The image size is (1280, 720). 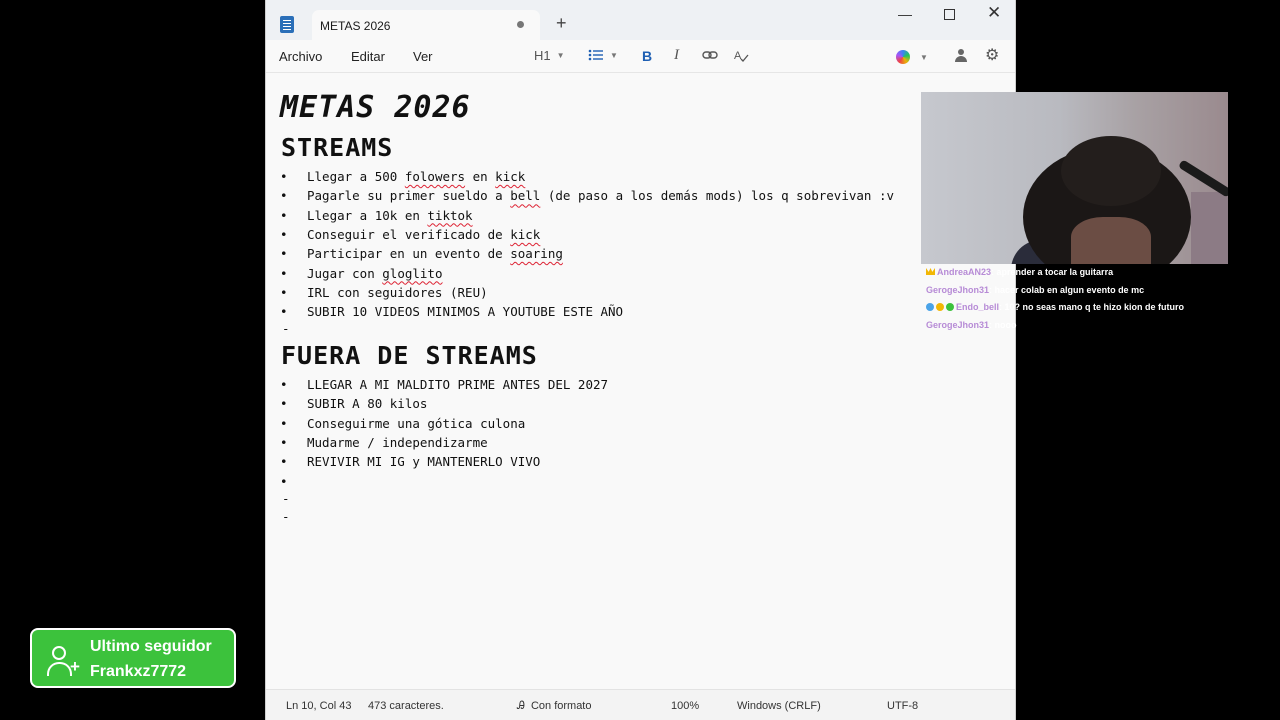 I want to click on cursor-position: Ln 10, Col 43, so click(x=319, y=706).